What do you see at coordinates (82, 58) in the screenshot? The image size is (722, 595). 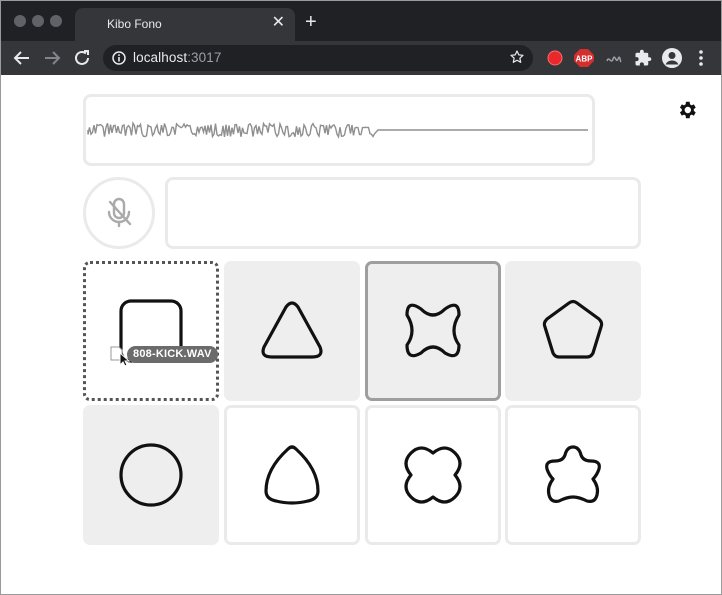 I see `reload-icon` at bounding box center [82, 58].